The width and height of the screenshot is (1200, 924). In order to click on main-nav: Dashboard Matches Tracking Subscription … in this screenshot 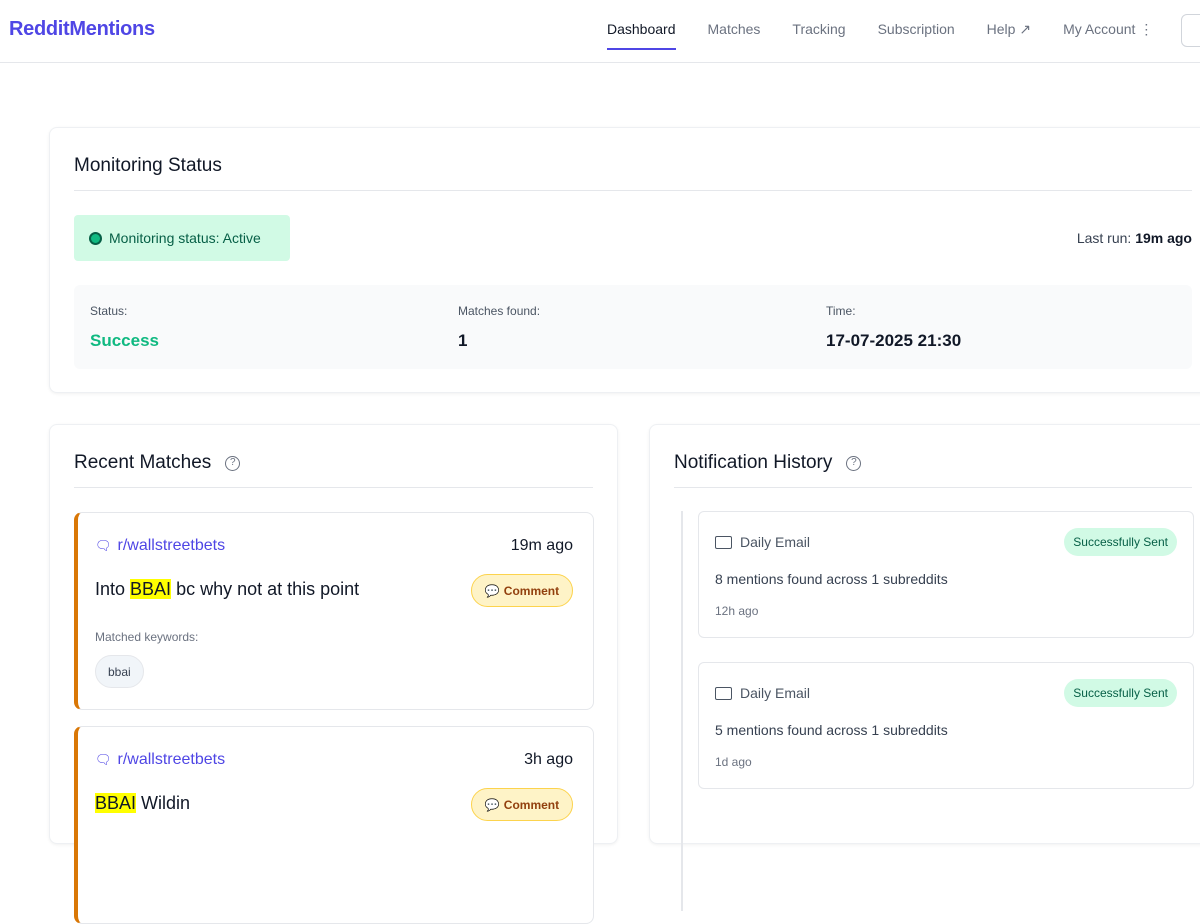, I will do `click(880, 31)`.